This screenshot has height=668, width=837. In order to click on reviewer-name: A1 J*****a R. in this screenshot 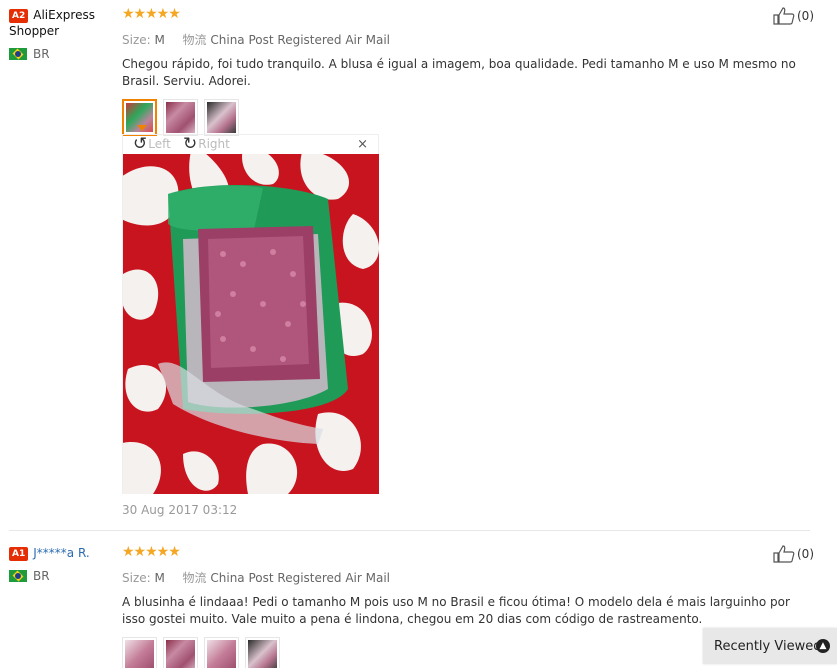, I will do `click(64, 553)`.